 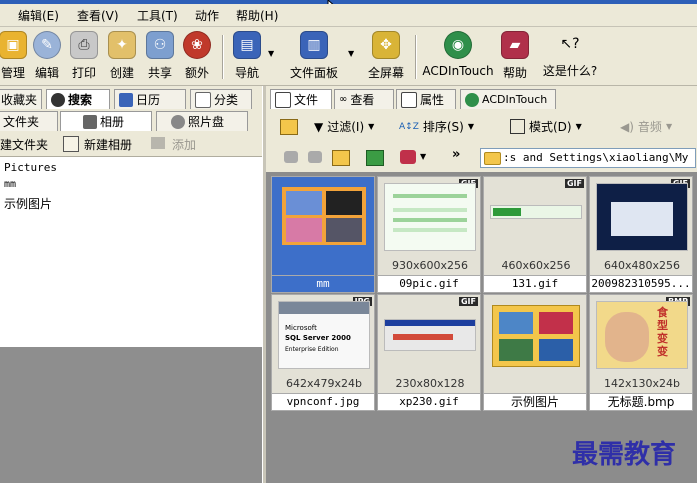 What do you see at coordinates (271, 53) in the screenshot?
I see `navigate-dropdown-arrow-icon: ▼` at bounding box center [271, 53].